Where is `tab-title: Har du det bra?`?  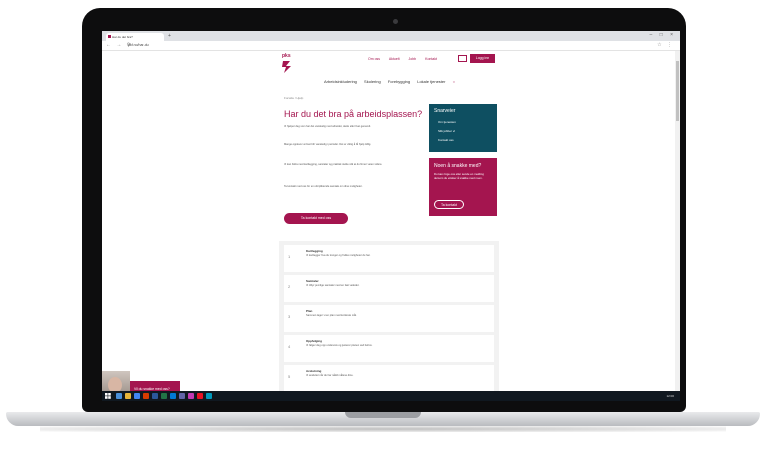
tab-title: Har du det bra? is located at coordinates (122, 37).